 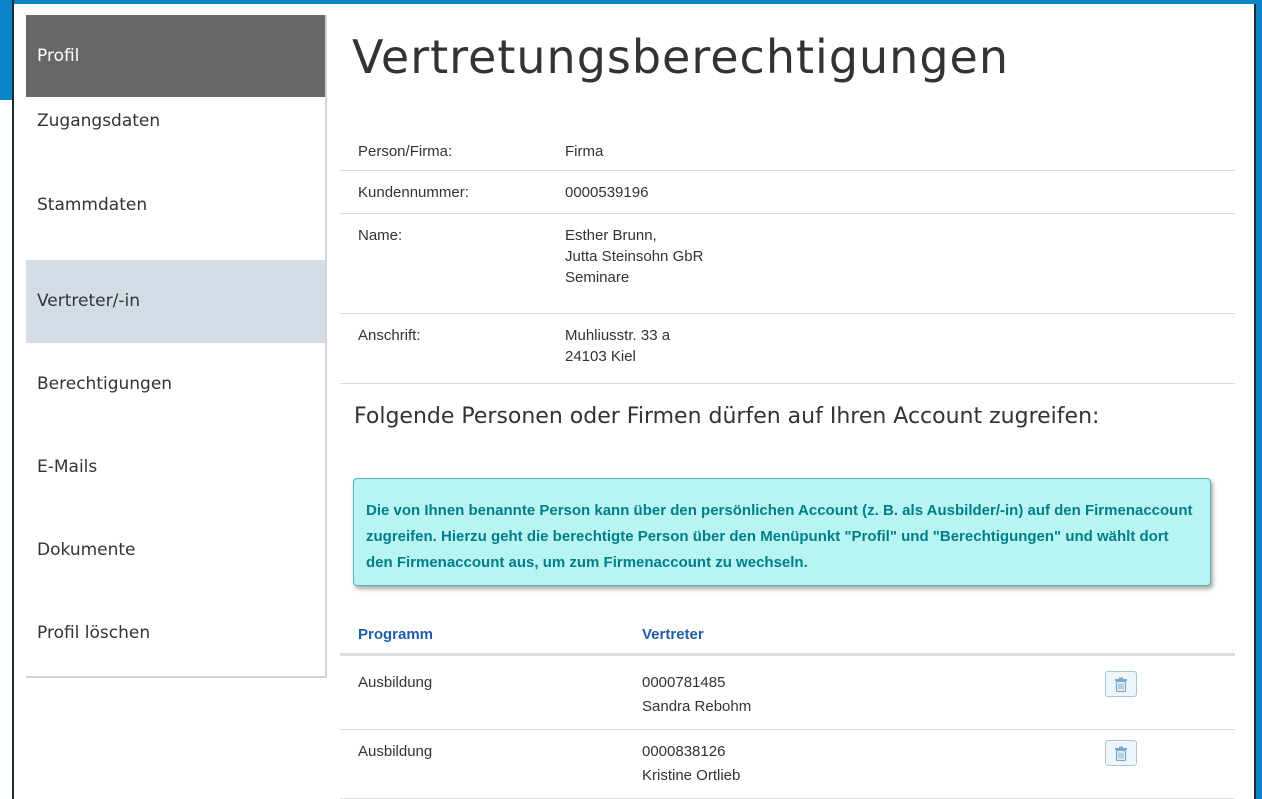 I want to click on representative-number: 0000781485, so click(x=684, y=682).